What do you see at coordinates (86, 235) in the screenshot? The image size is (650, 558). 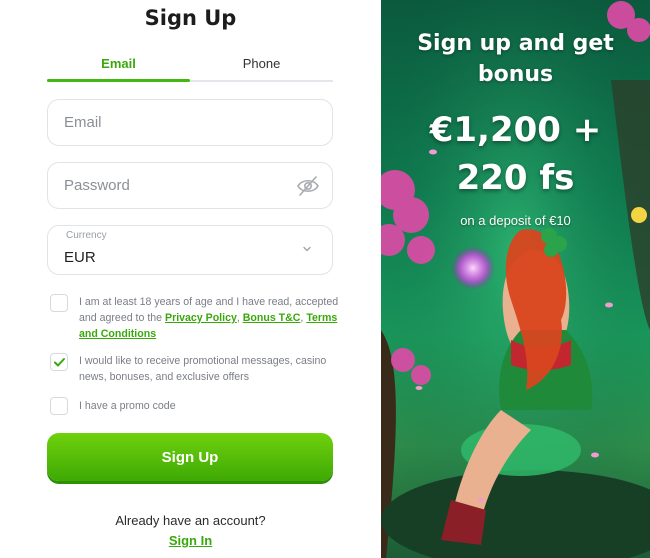 I see `currency-label: Currency` at bounding box center [86, 235].